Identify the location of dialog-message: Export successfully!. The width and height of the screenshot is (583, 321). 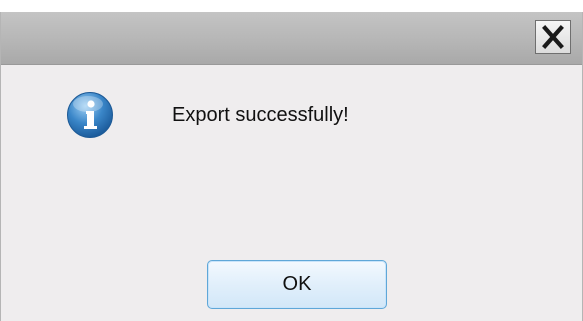
(260, 115).